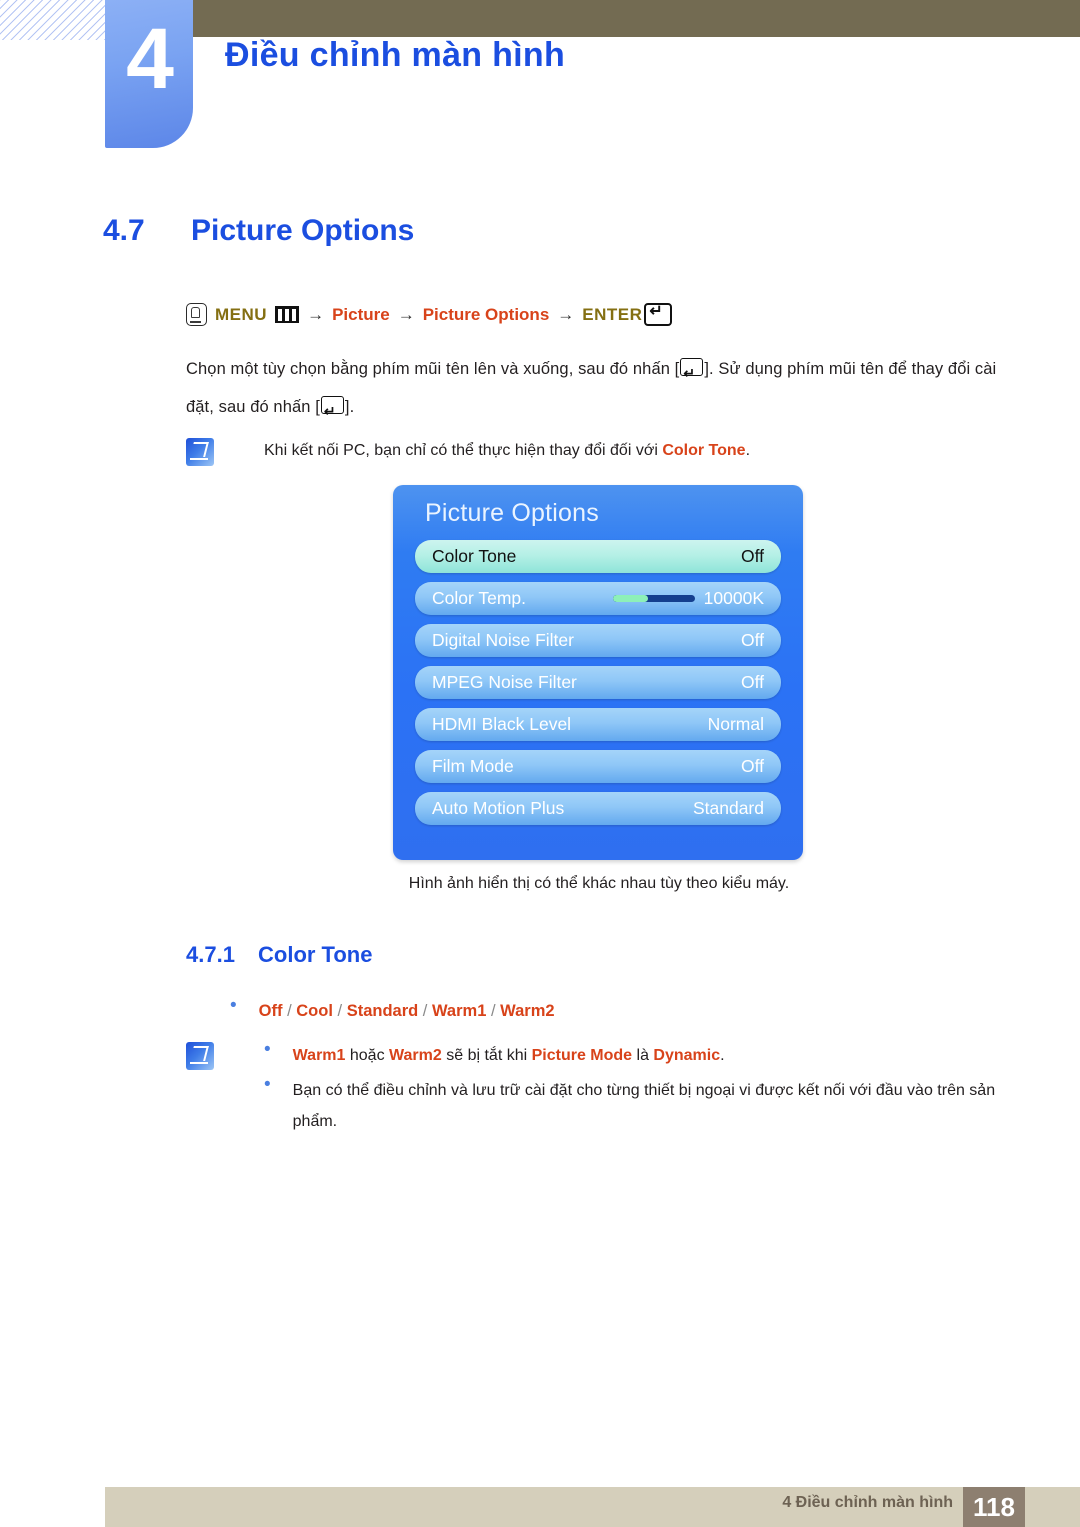 This screenshot has height=1527, width=1080. Describe the element at coordinates (241, 315) in the screenshot. I see `menu-path-menu-label: MENU` at that location.